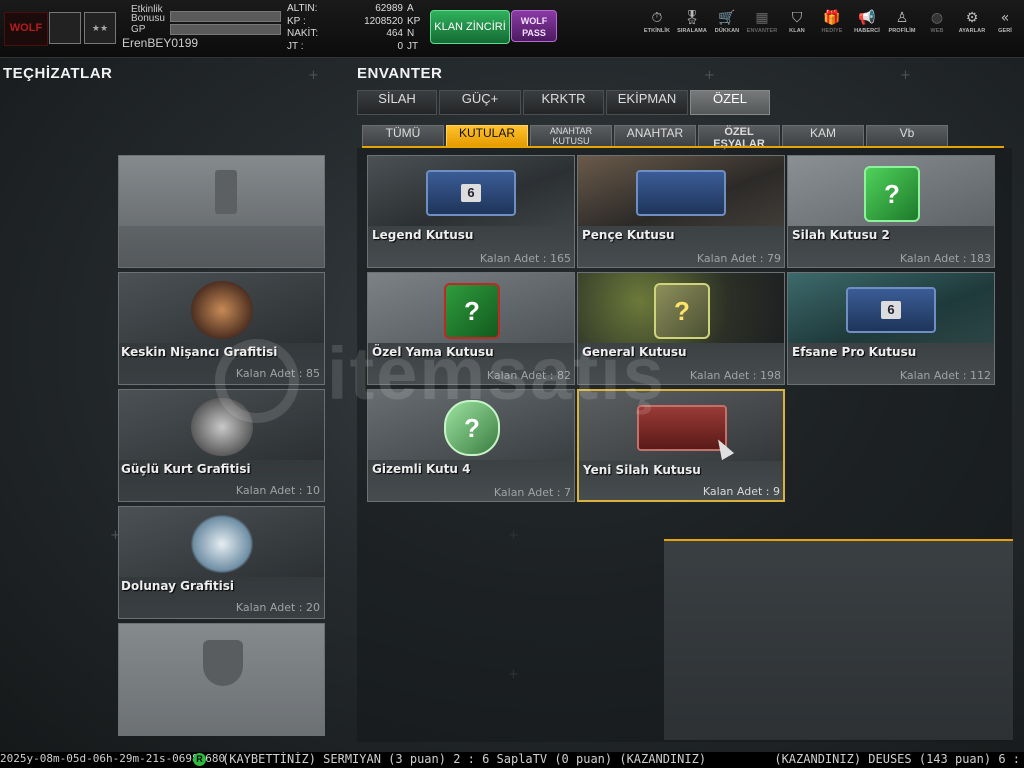  Describe the element at coordinates (657, 18) in the screenshot. I see `stopwatch-icon: ⏱` at that location.